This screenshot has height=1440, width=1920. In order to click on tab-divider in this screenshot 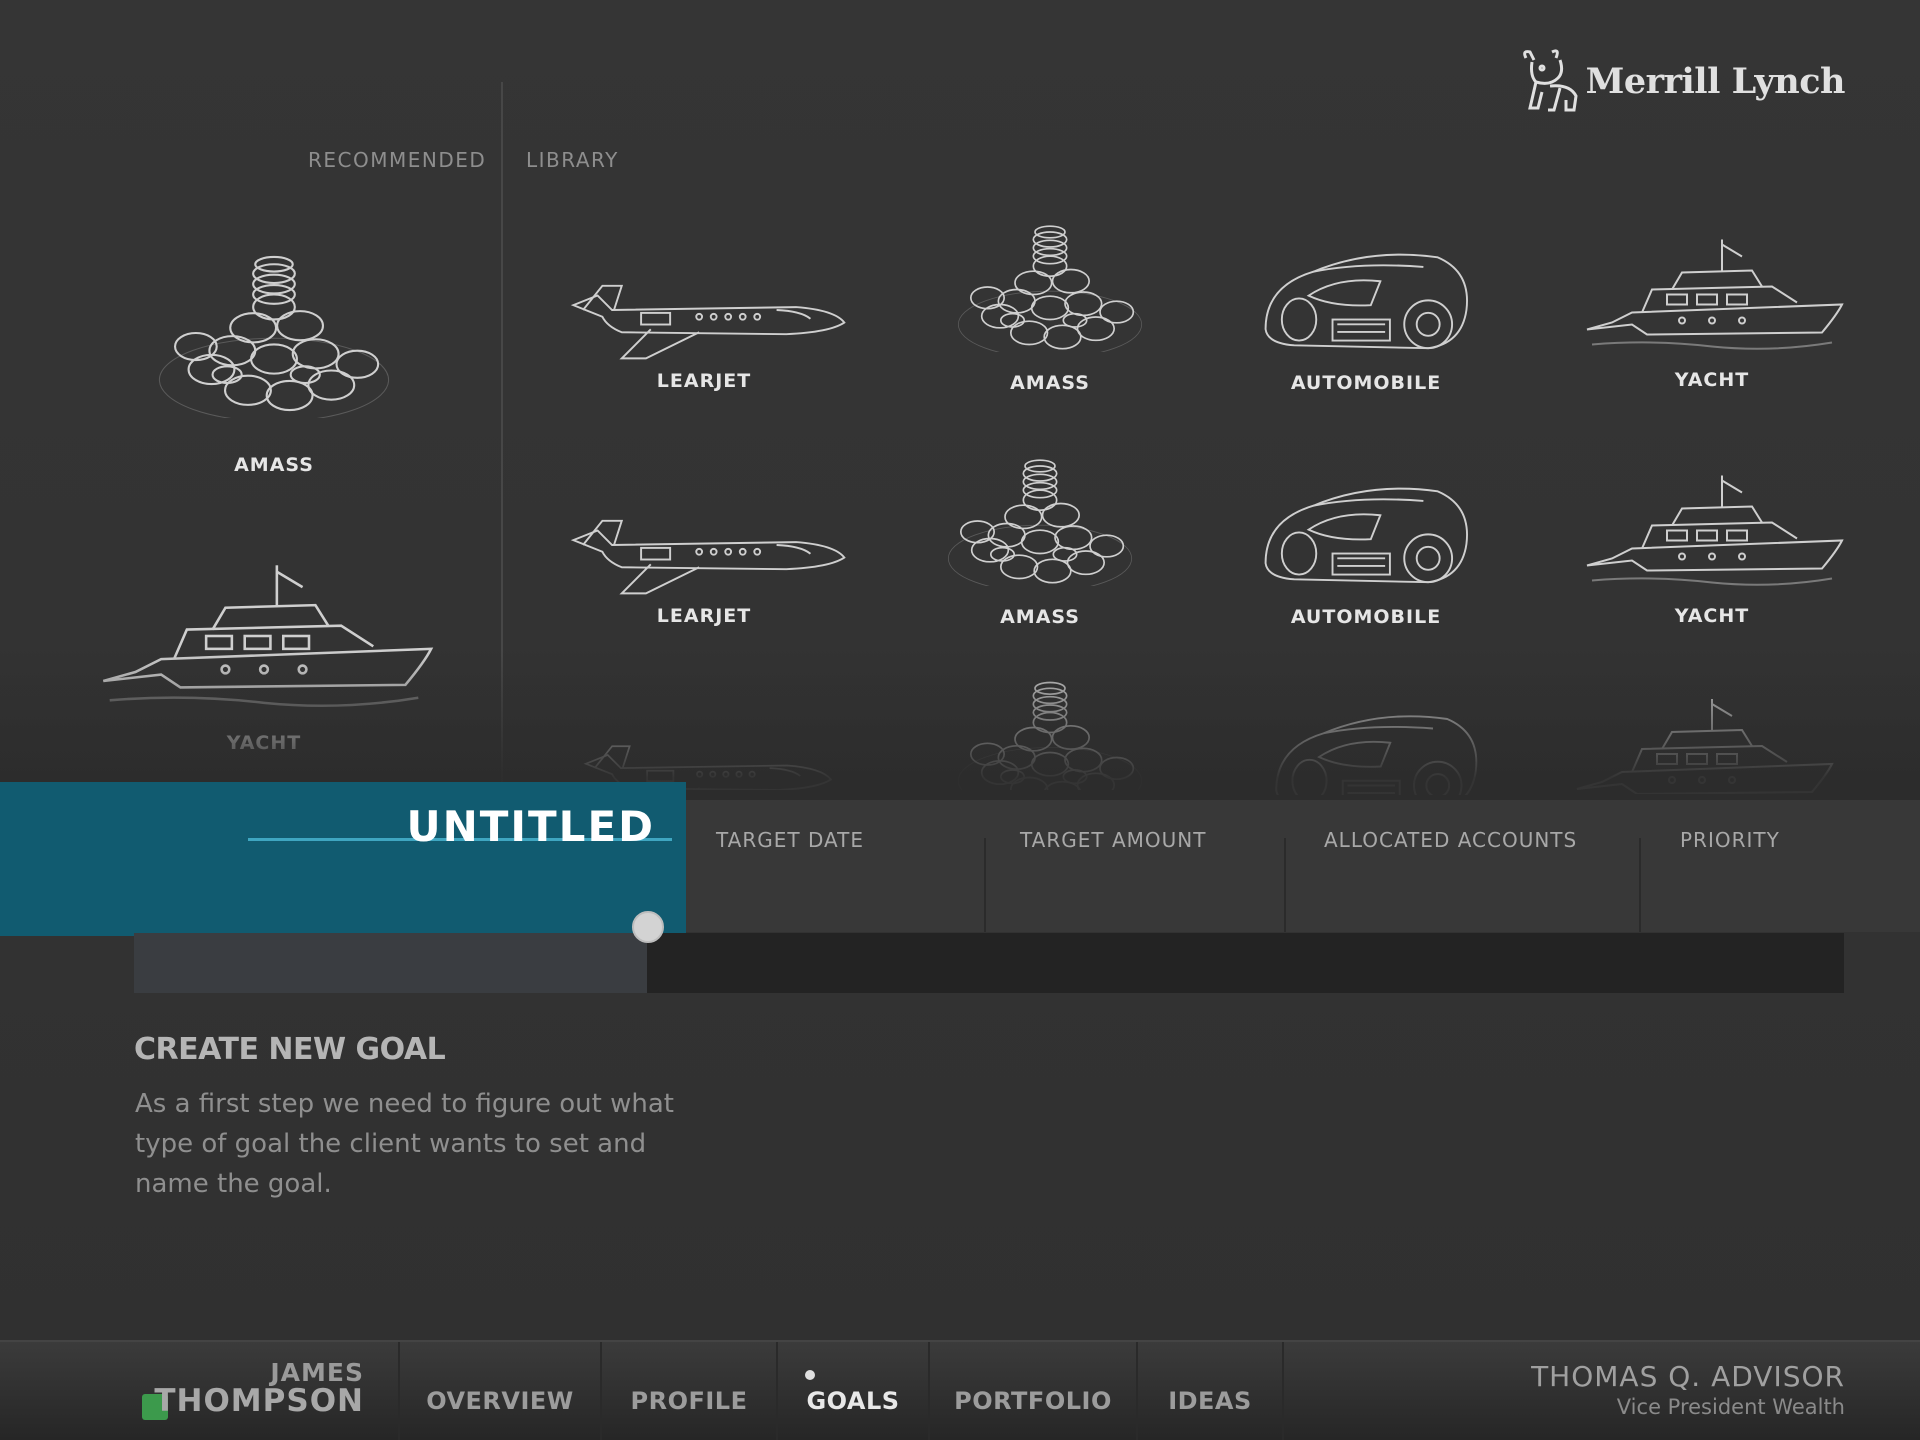, I will do `click(1283, 1391)`.